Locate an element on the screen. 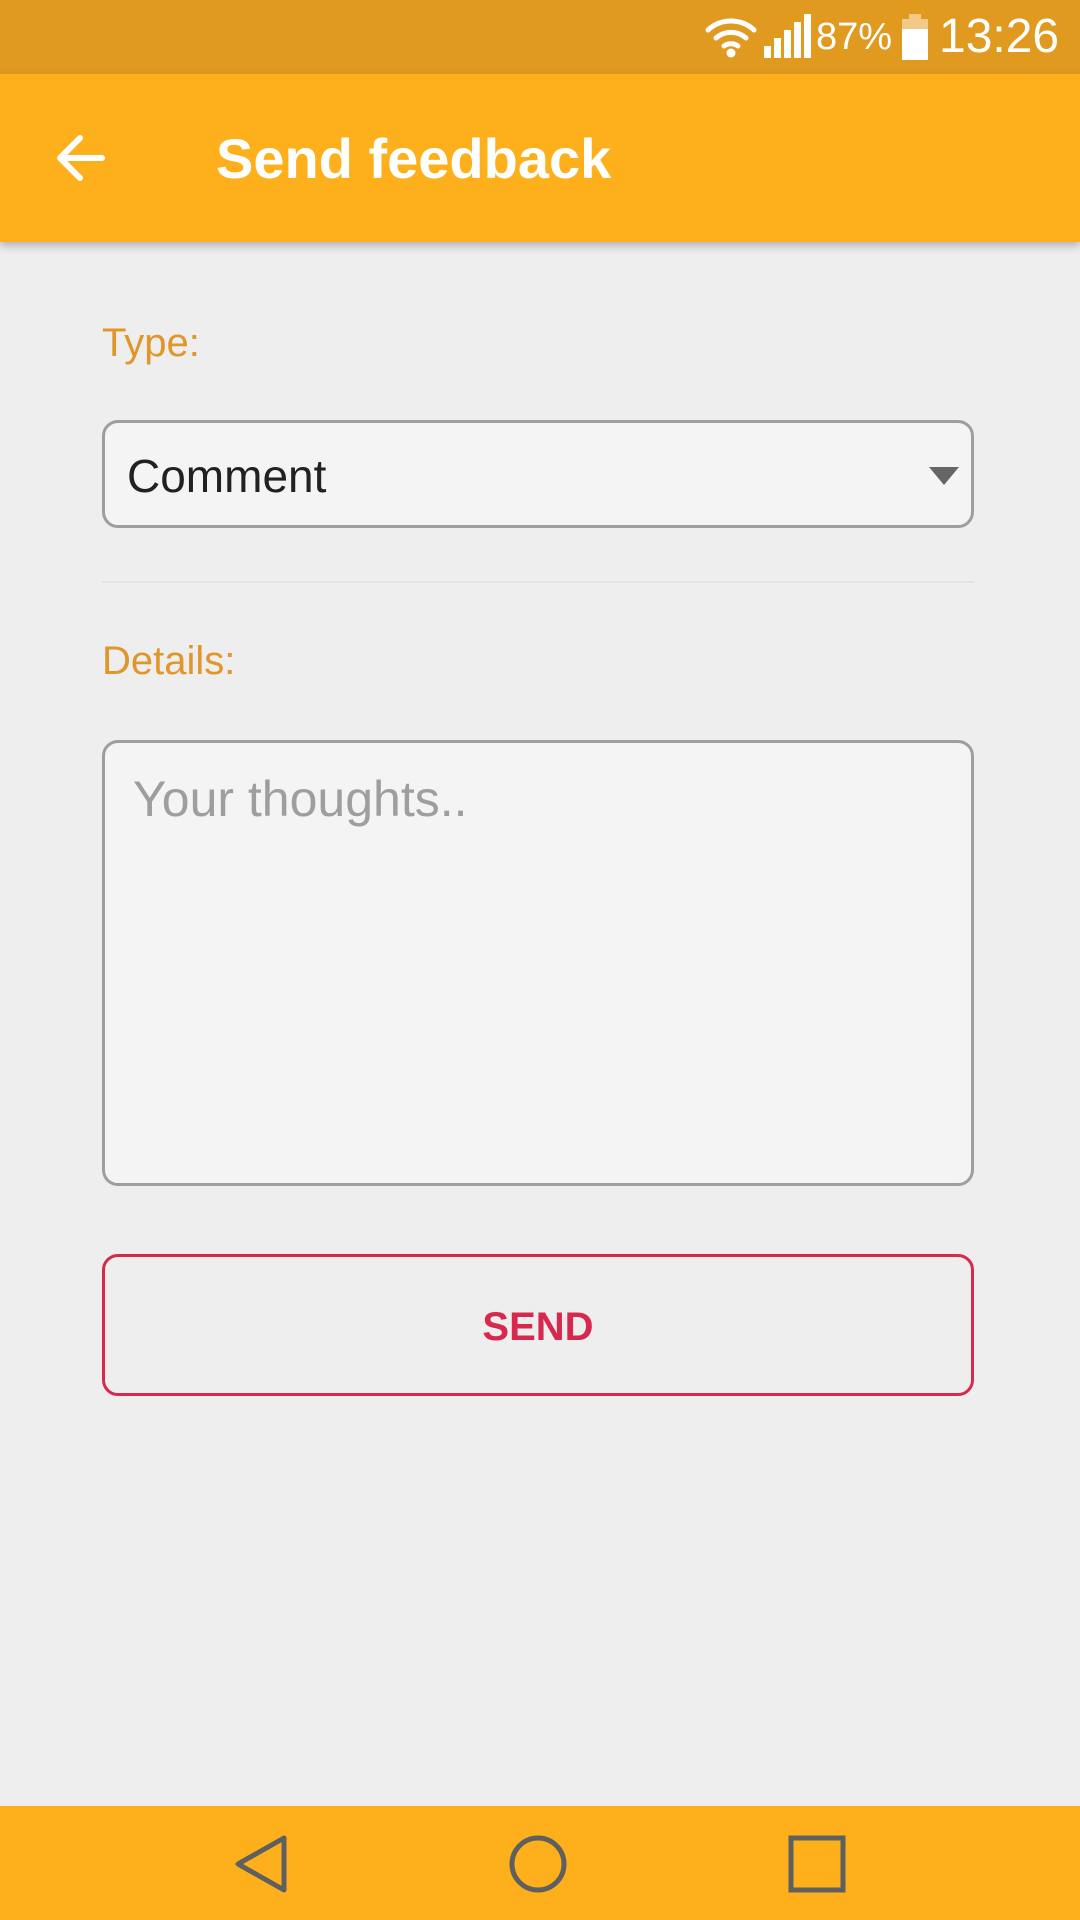  dropdown-arrow-icon is located at coordinates (944, 476).